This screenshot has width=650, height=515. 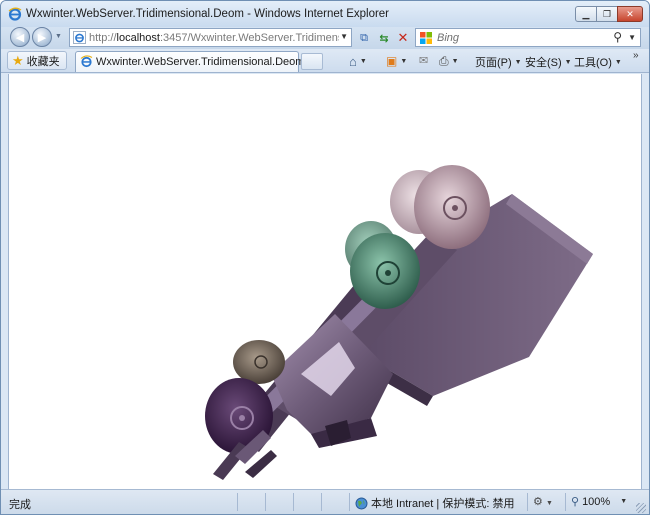 I want to click on security-zone-label: 本地 Intranet | 保护模式: 禁用, so click(x=443, y=504).